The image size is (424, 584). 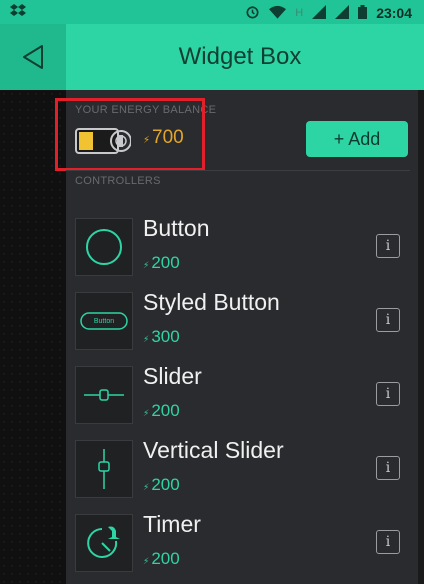 I want to click on widget-name: Timer, so click(x=172, y=524).